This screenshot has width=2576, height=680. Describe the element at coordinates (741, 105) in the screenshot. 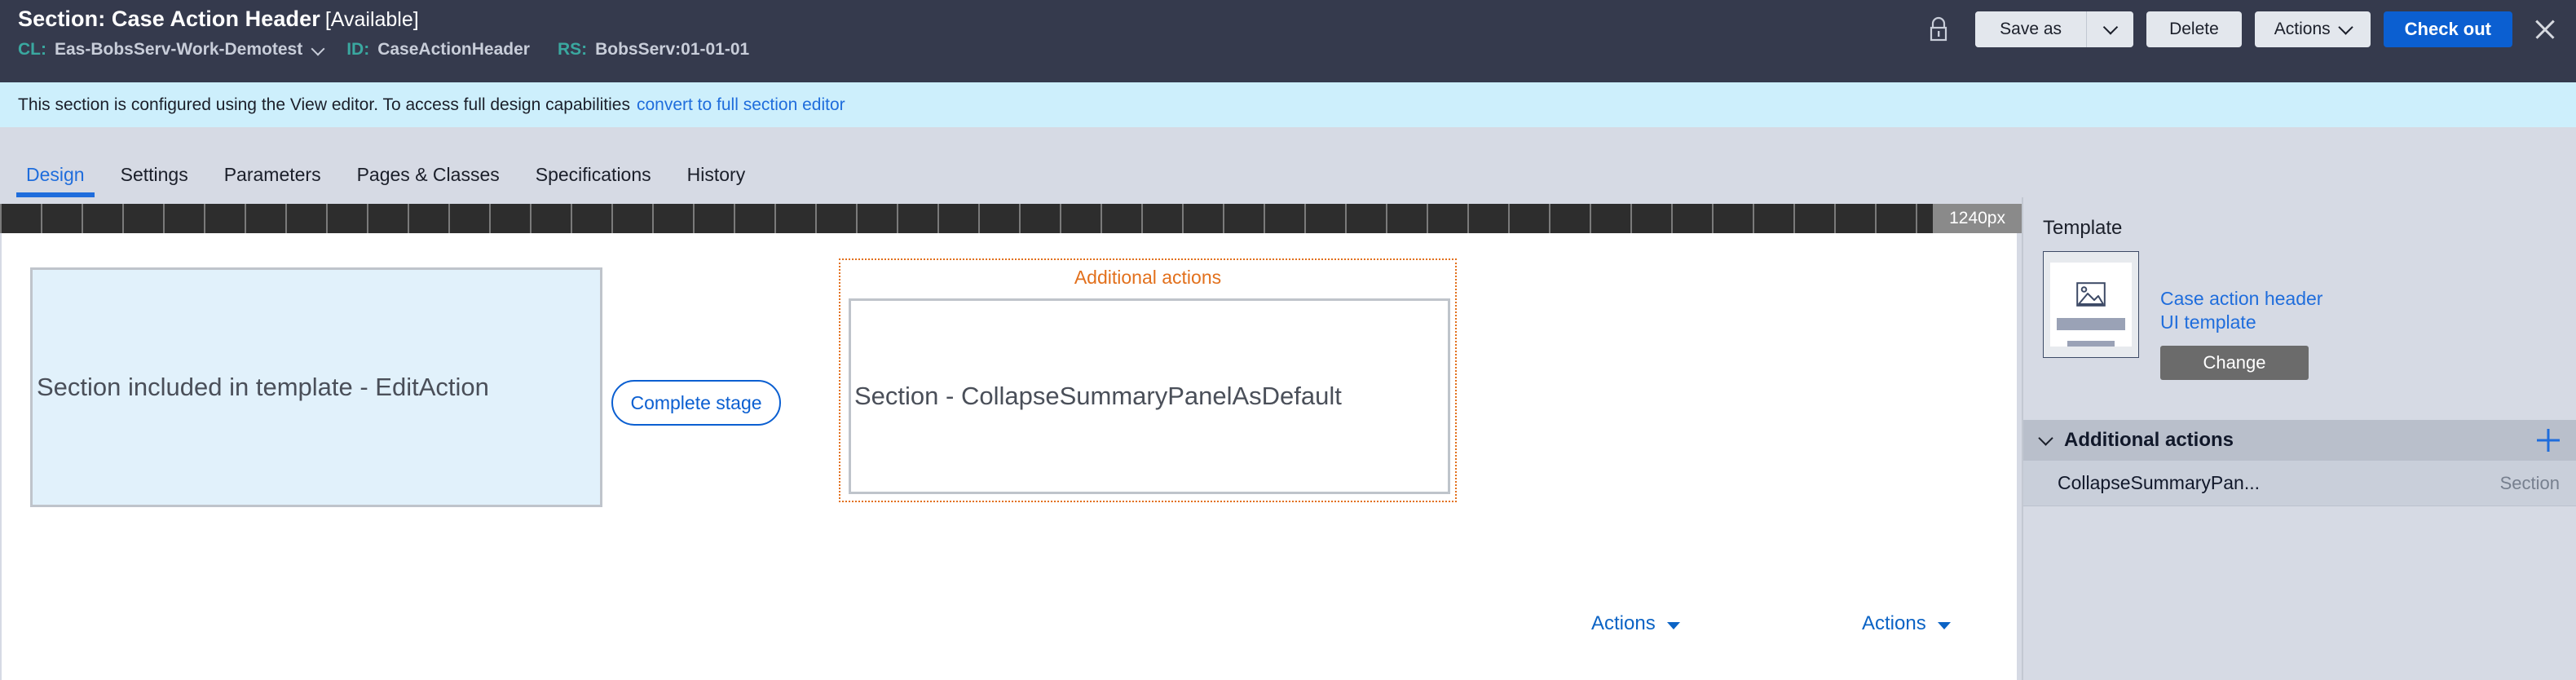

I see `convert-to-full-section-editor-link: convert to full section editor` at that location.